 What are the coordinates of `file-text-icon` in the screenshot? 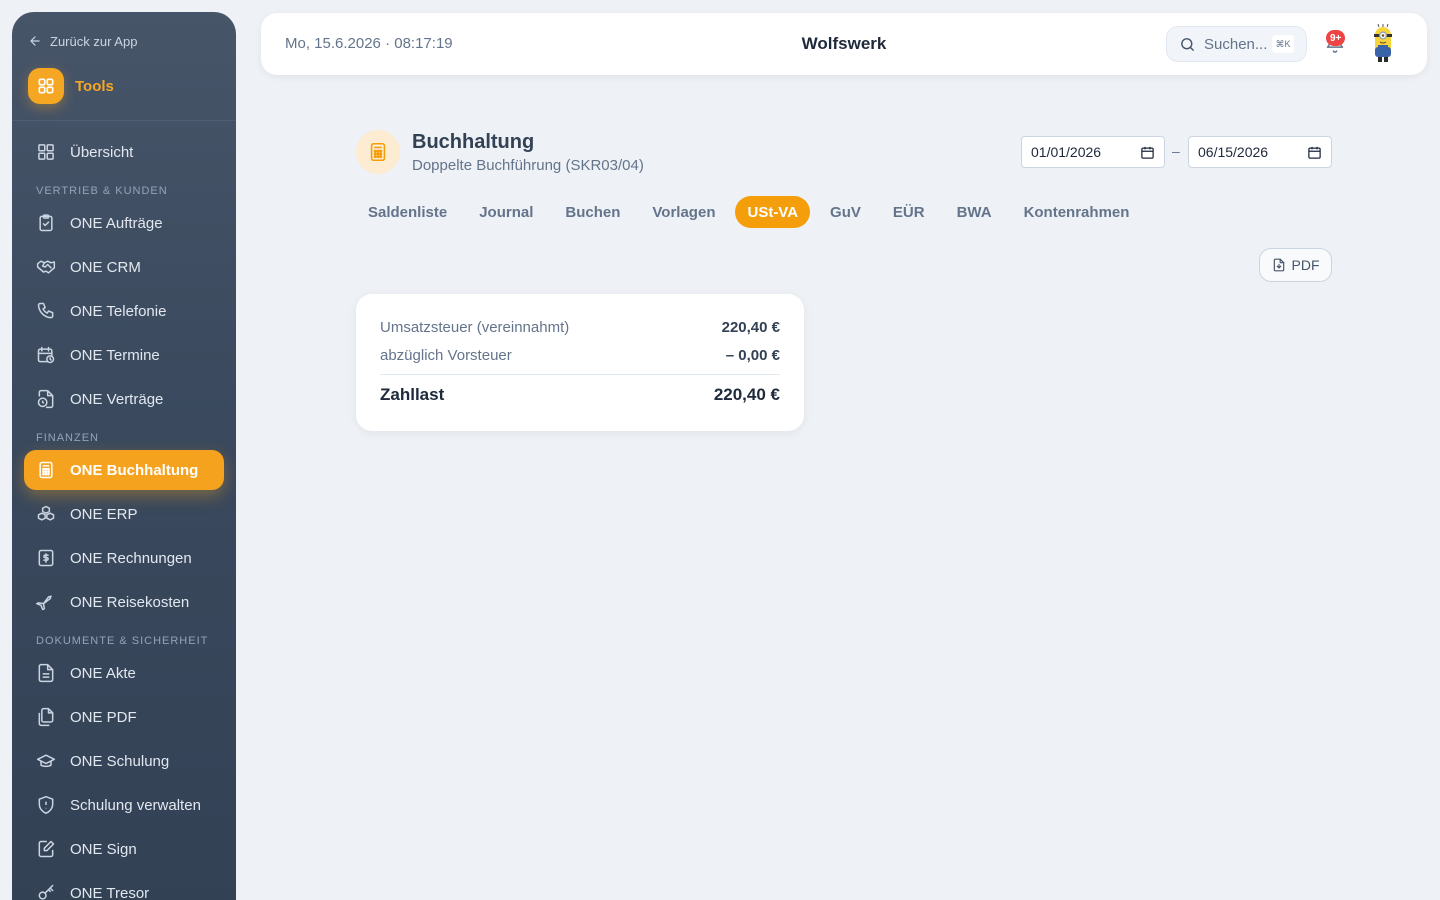 It's located at (46, 673).